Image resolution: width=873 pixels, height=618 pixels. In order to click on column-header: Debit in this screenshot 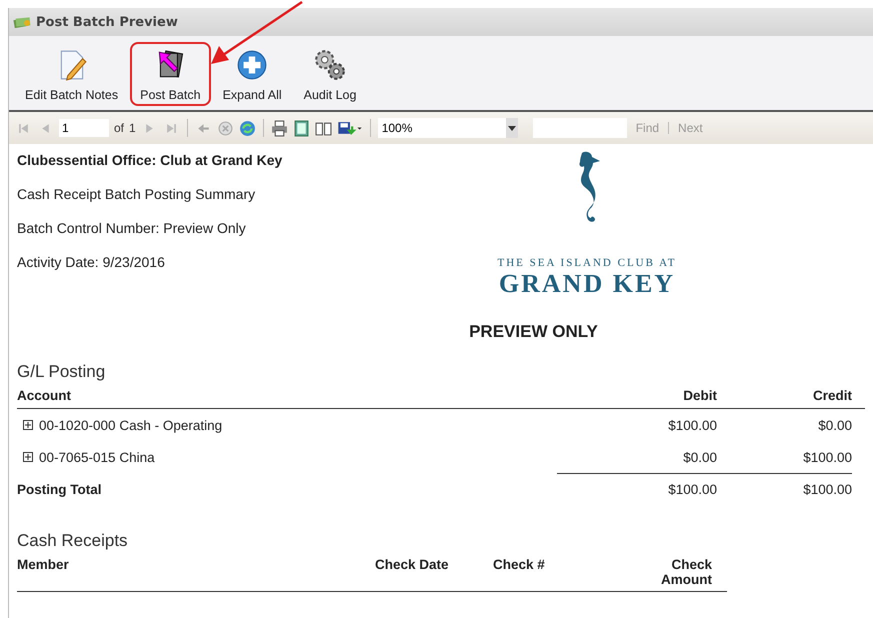, I will do `click(699, 395)`.